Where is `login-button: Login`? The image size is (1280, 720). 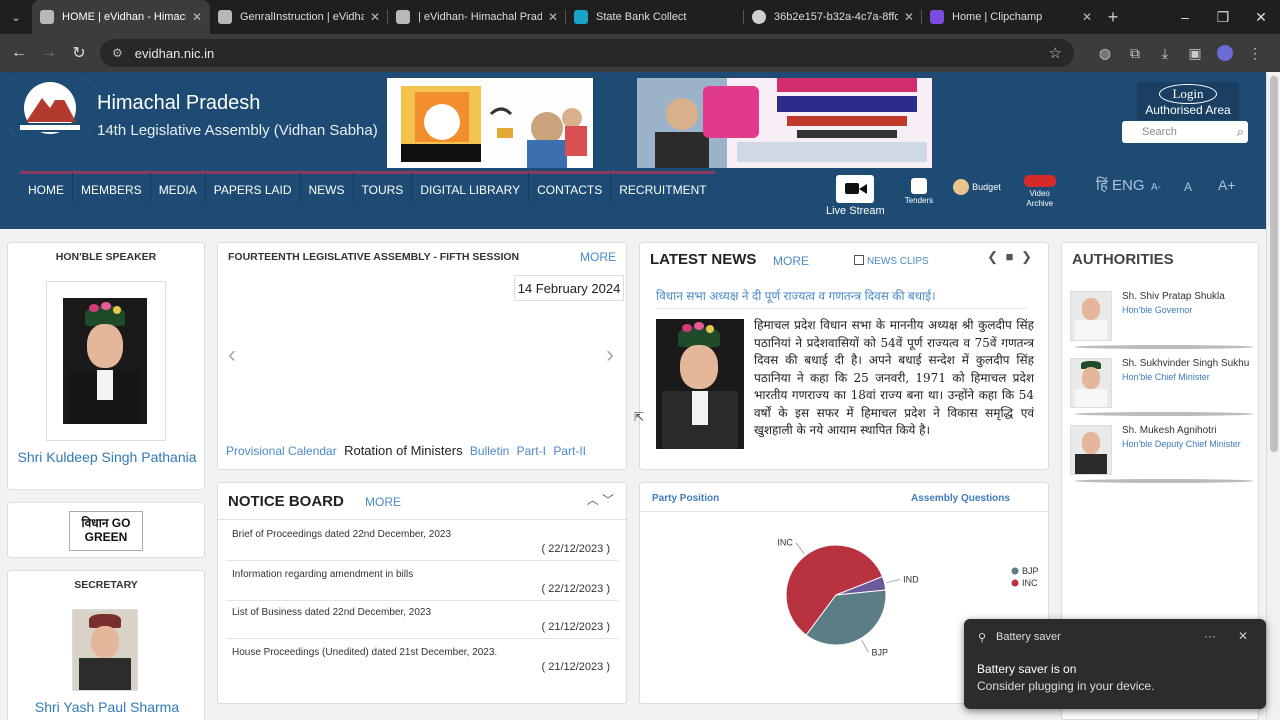 login-button: Login is located at coordinates (1188, 94).